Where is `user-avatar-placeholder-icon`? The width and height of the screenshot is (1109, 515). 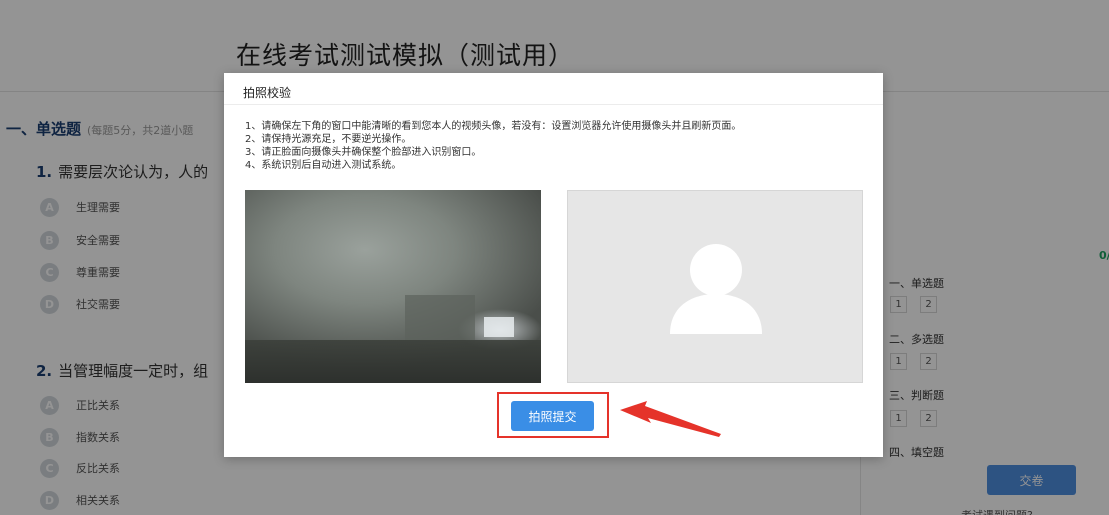 user-avatar-placeholder-icon is located at coordinates (716, 289).